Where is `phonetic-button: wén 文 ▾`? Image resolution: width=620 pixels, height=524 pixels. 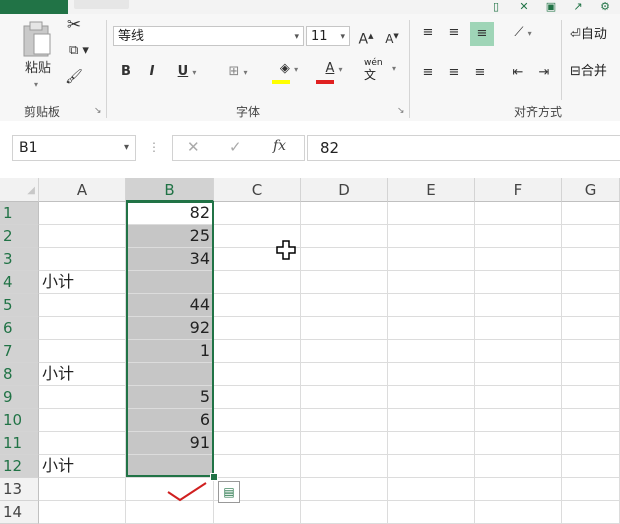 phonetic-button: wén 文 ▾ is located at coordinates (383, 73).